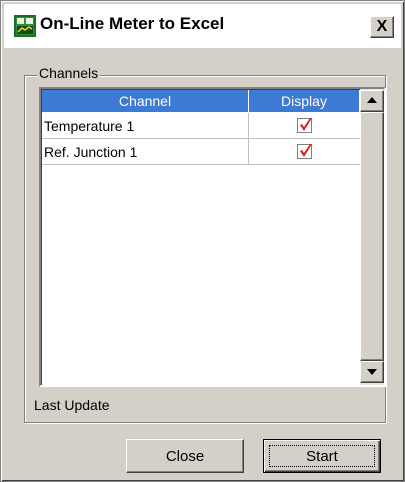 Image resolution: width=405 pixels, height=482 pixels. I want to click on channels-group-label: Channels, so click(69, 73).